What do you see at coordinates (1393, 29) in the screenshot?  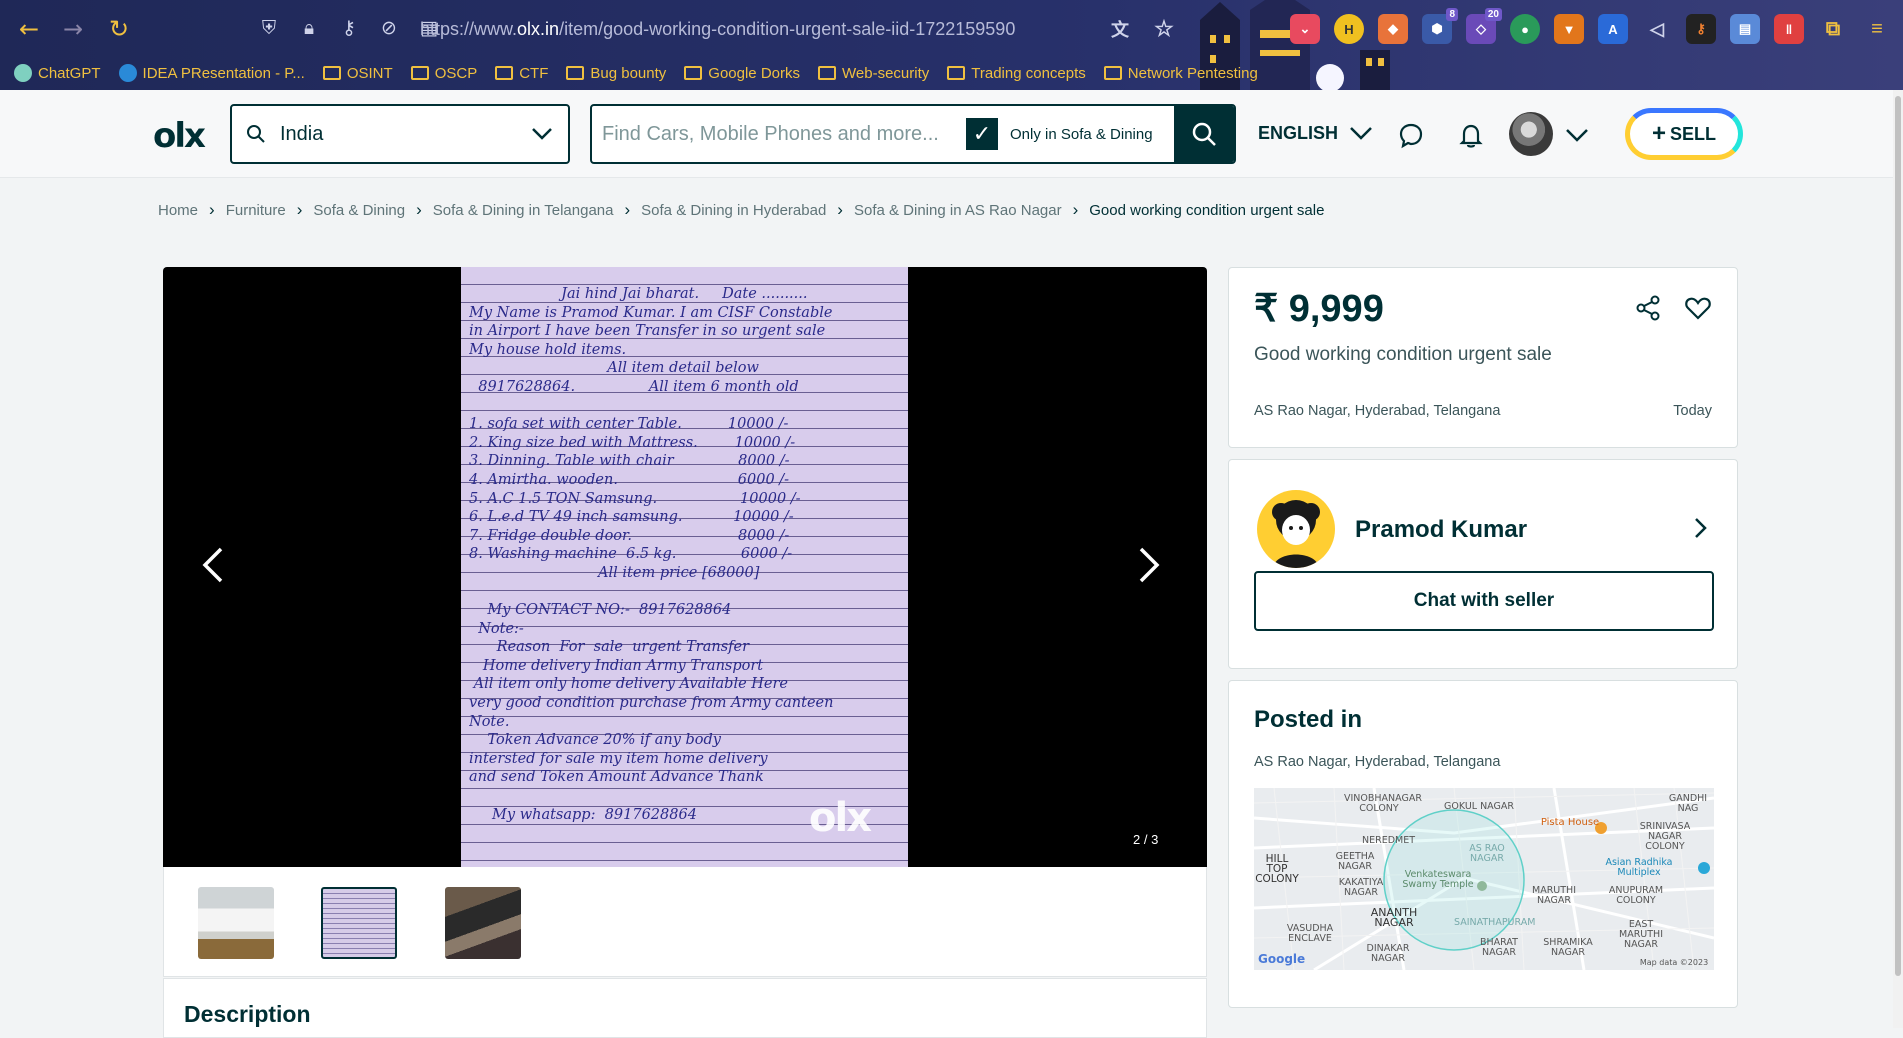 I see `extension-fox-icon: ◆` at bounding box center [1393, 29].